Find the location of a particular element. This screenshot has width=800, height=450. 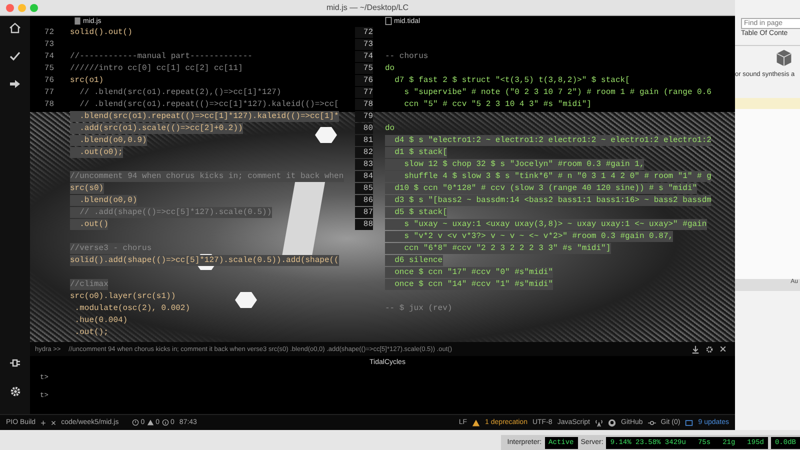

close-button: × is located at coordinates (53, 423).